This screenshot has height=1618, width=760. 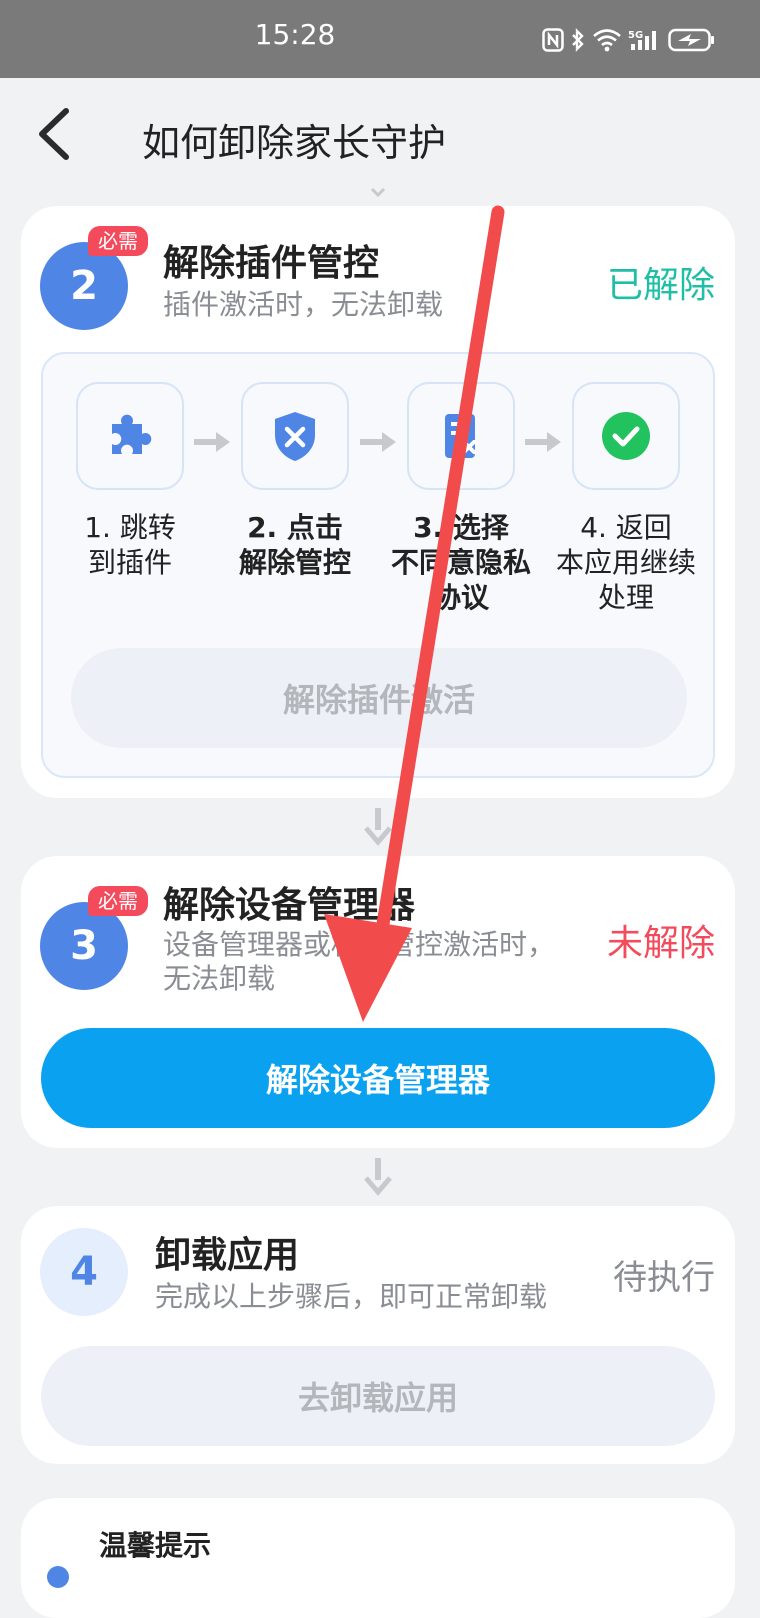 What do you see at coordinates (155, 1545) in the screenshot?
I see `tips-title: 温馨提示` at bounding box center [155, 1545].